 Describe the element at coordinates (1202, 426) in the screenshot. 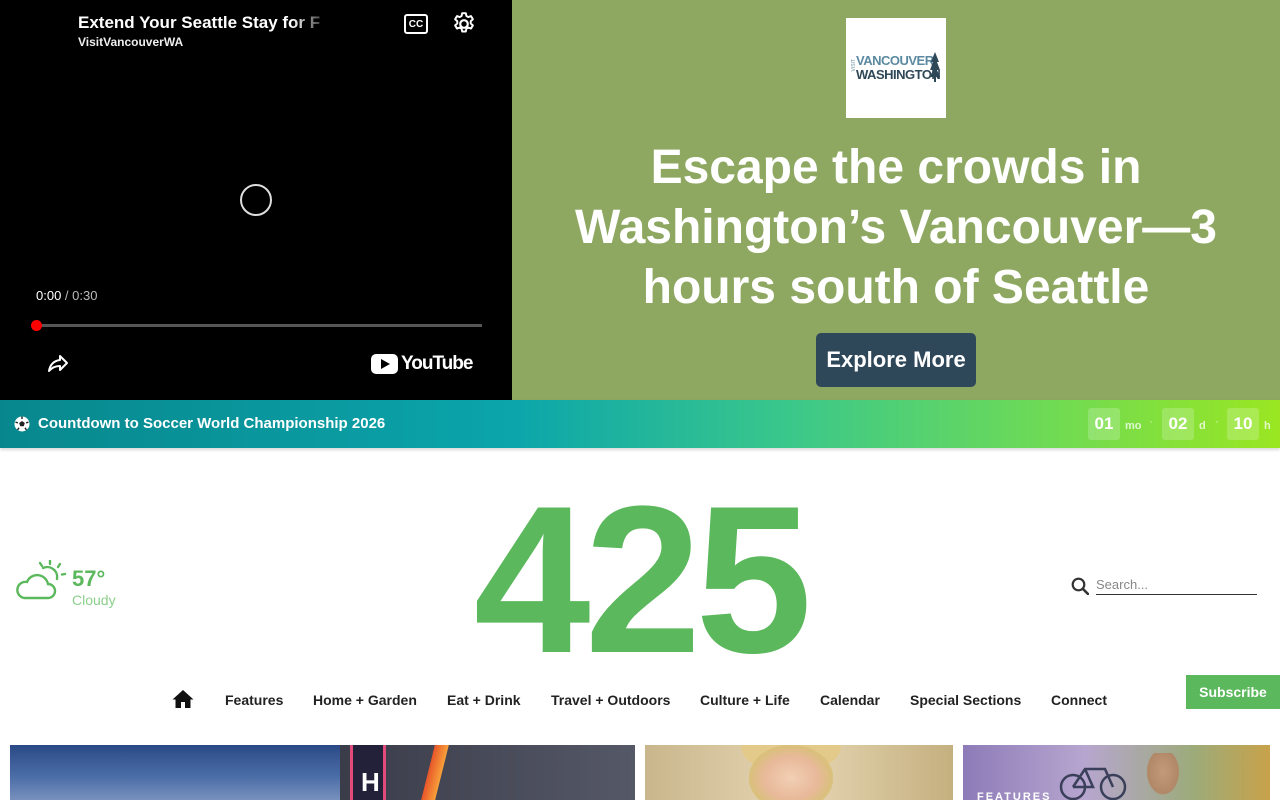

I see `countdown-days-label: d` at that location.